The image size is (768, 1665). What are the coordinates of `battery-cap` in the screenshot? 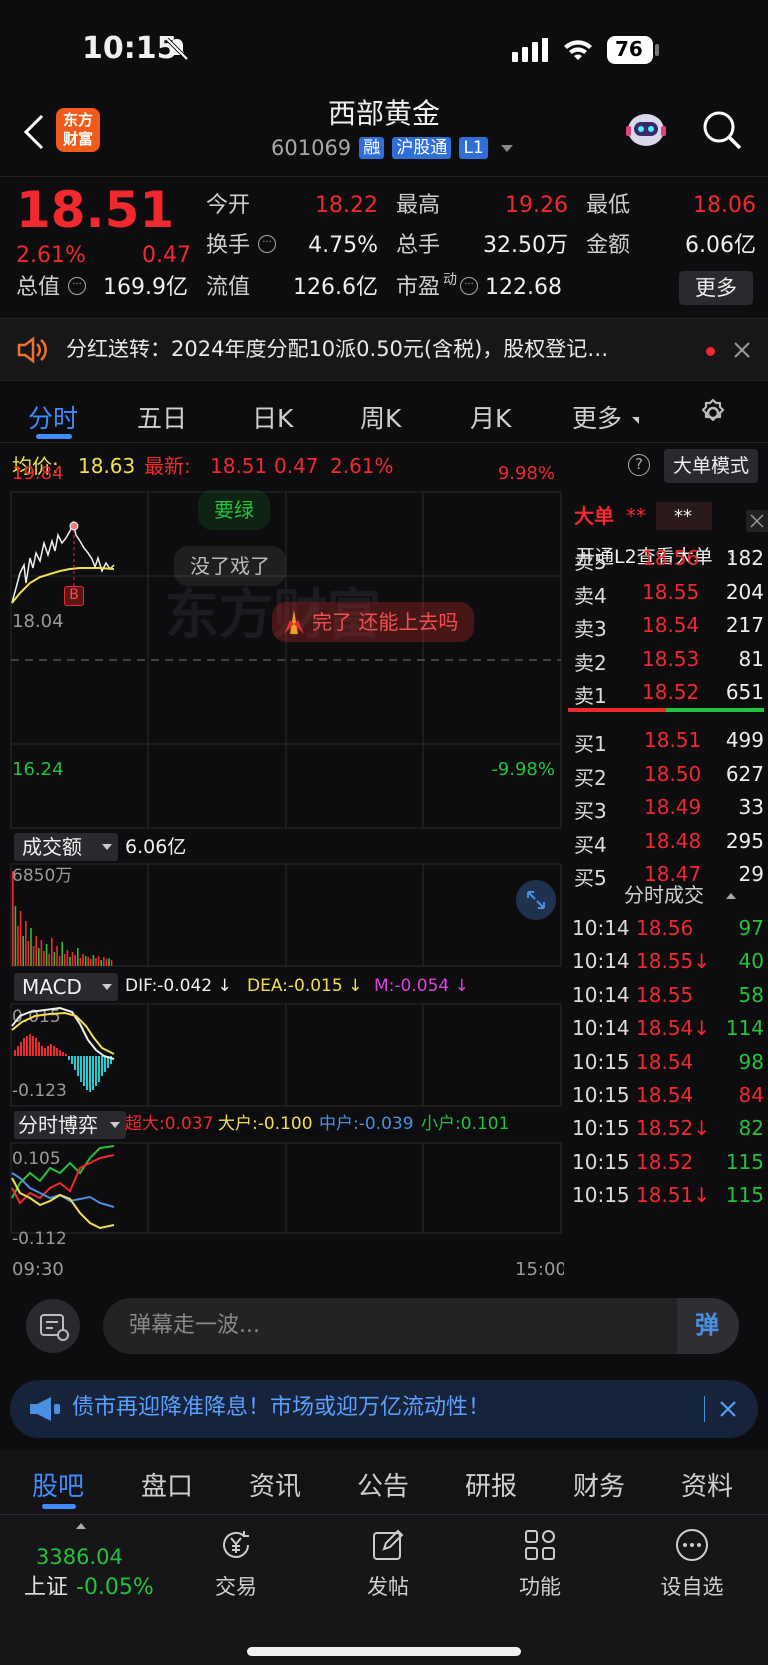 It's located at (657, 50).